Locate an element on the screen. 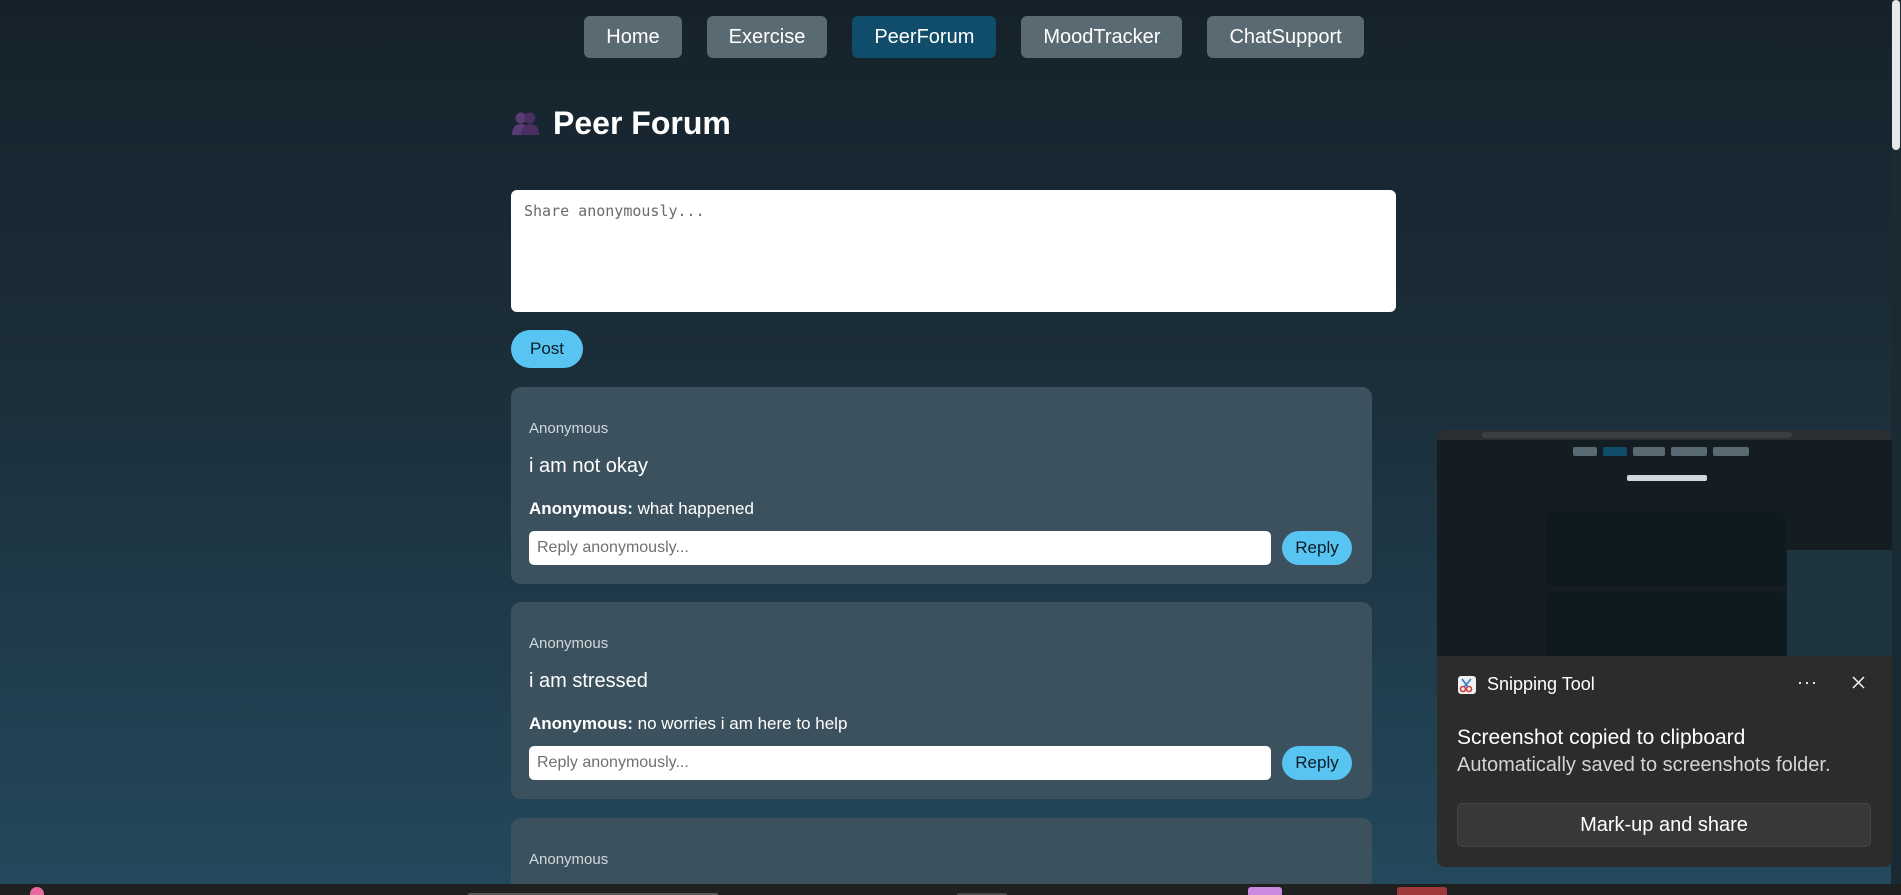 The image size is (1901, 895). taskbar is located at coordinates (950, 889).